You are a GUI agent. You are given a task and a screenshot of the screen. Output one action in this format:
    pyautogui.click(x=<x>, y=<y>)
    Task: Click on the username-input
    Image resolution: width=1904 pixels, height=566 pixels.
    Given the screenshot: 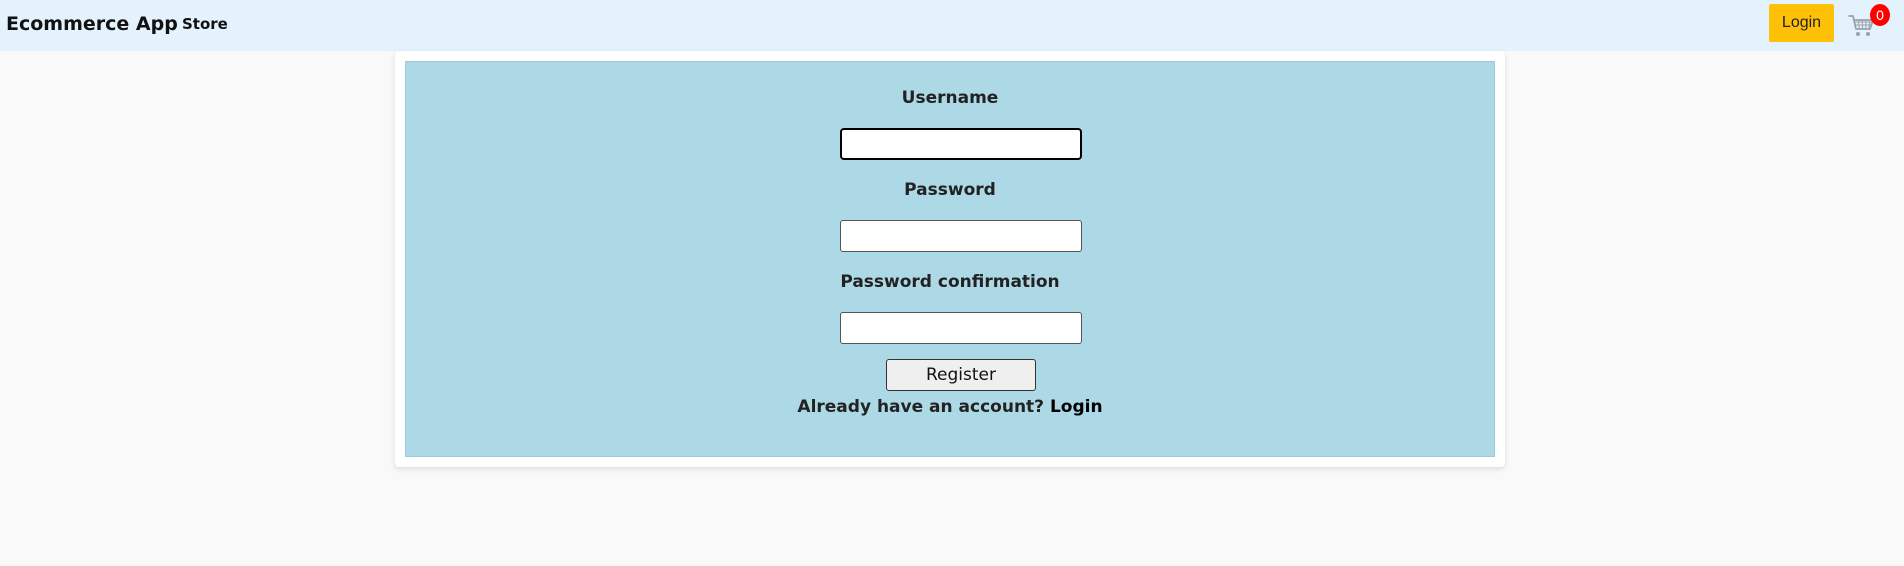 What is the action you would take?
    pyautogui.click(x=961, y=144)
    